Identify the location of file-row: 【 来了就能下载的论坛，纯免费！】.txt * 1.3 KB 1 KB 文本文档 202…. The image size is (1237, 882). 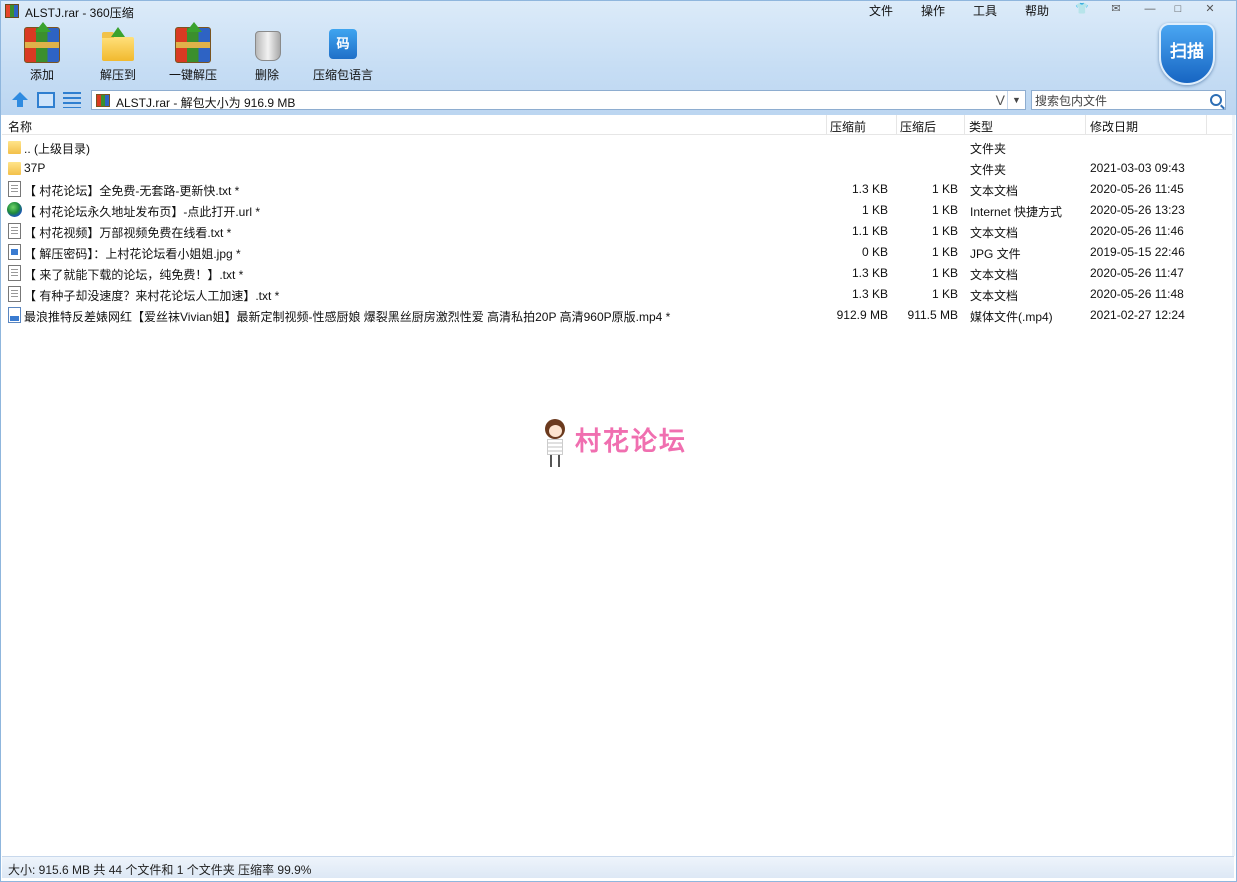
(618, 272).